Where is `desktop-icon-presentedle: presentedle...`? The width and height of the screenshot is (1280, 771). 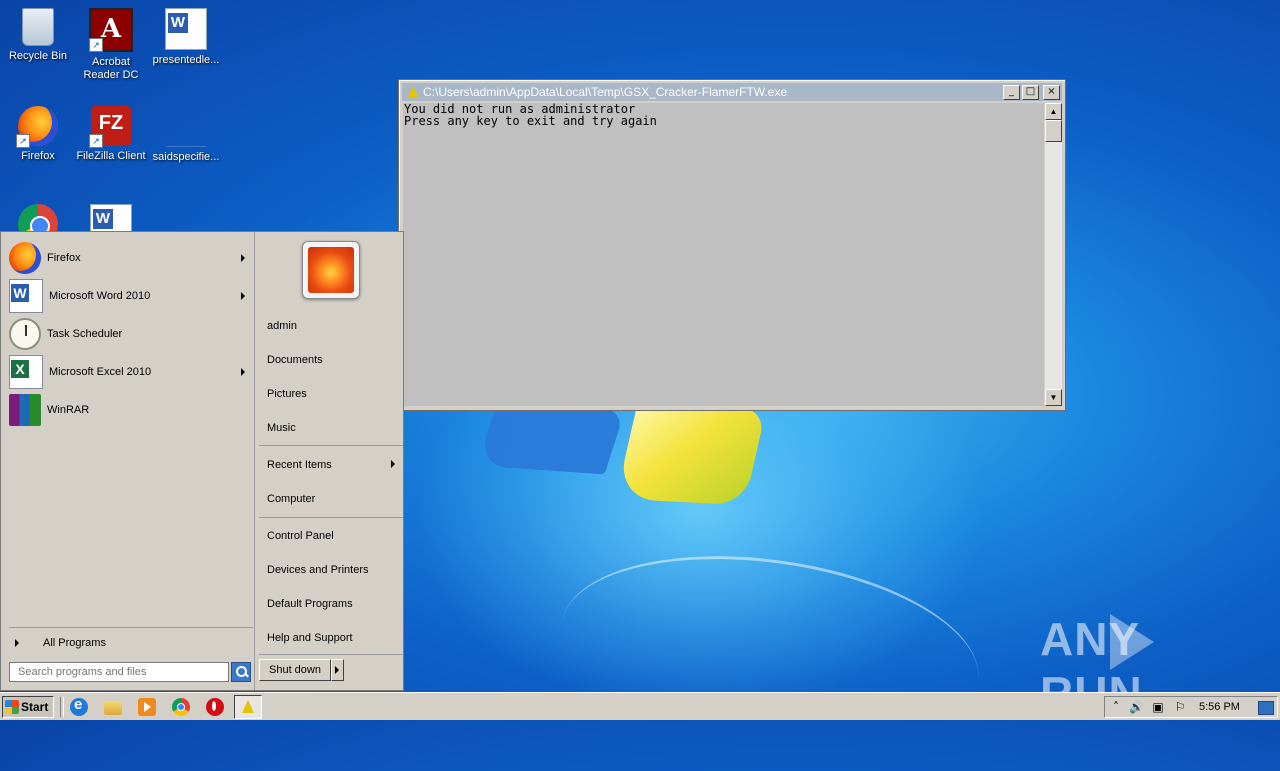 desktop-icon-presentedle: presentedle... is located at coordinates (186, 37).